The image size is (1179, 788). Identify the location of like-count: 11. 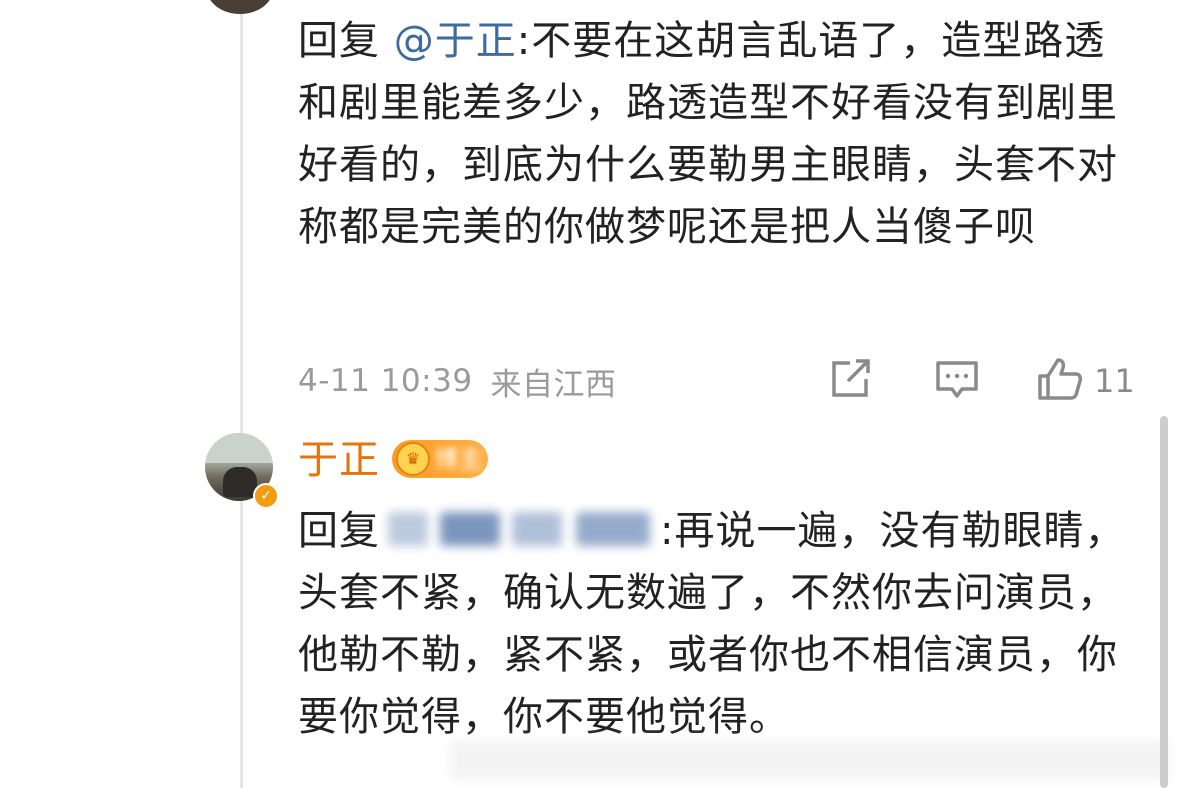
(1114, 381).